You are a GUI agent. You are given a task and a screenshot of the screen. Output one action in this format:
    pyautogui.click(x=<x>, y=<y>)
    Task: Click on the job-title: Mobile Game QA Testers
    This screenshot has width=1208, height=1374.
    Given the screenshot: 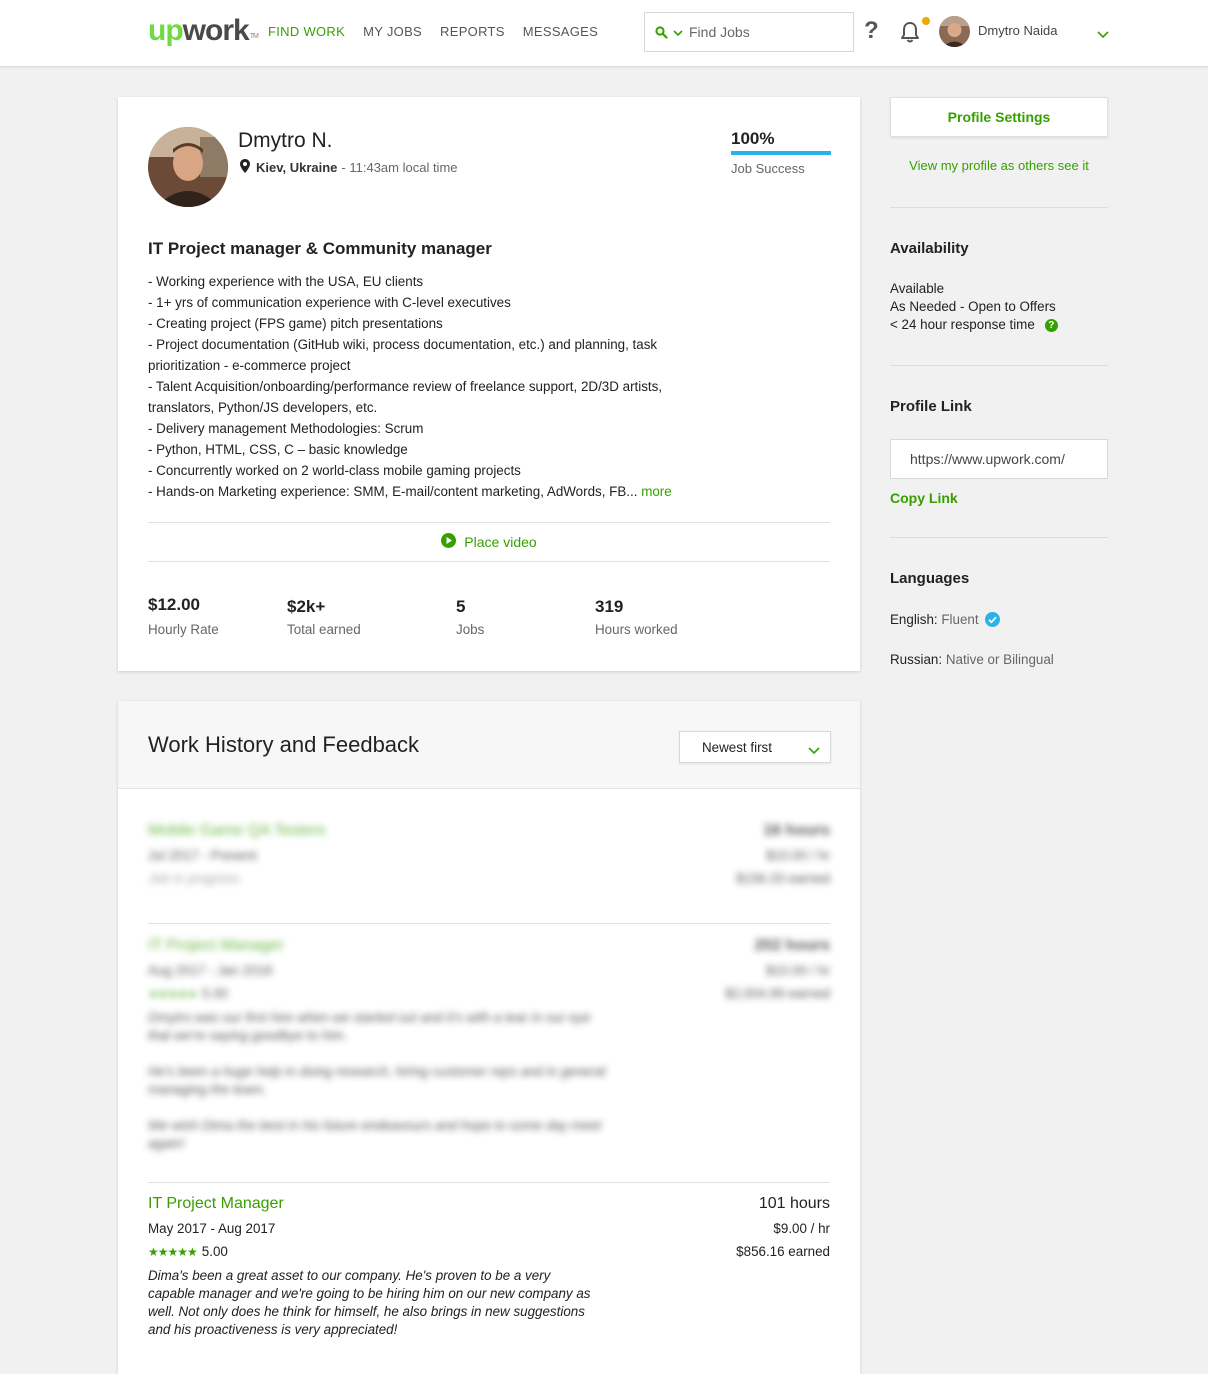 What is the action you would take?
    pyautogui.click(x=489, y=831)
    